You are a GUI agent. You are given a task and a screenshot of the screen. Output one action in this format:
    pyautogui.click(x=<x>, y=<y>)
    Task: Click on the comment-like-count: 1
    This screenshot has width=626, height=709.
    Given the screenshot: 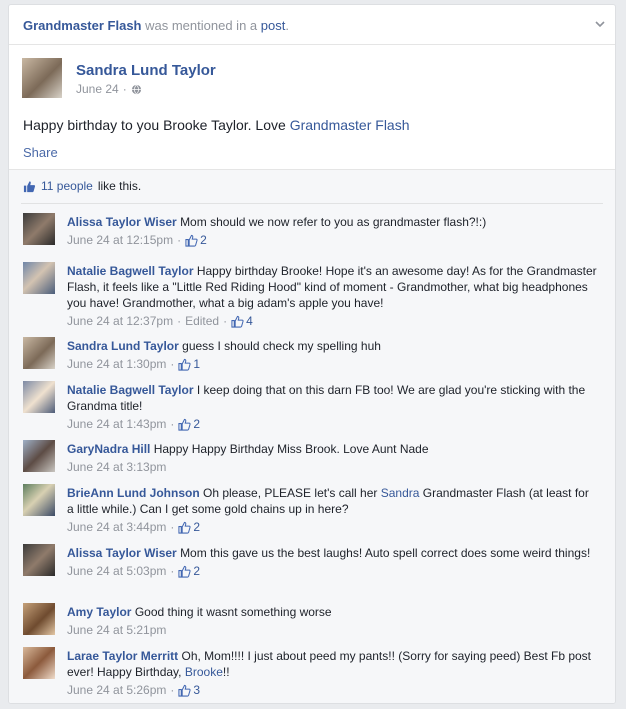 What is the action you would take?
    pyautogui.click(x=196, y=364)
    